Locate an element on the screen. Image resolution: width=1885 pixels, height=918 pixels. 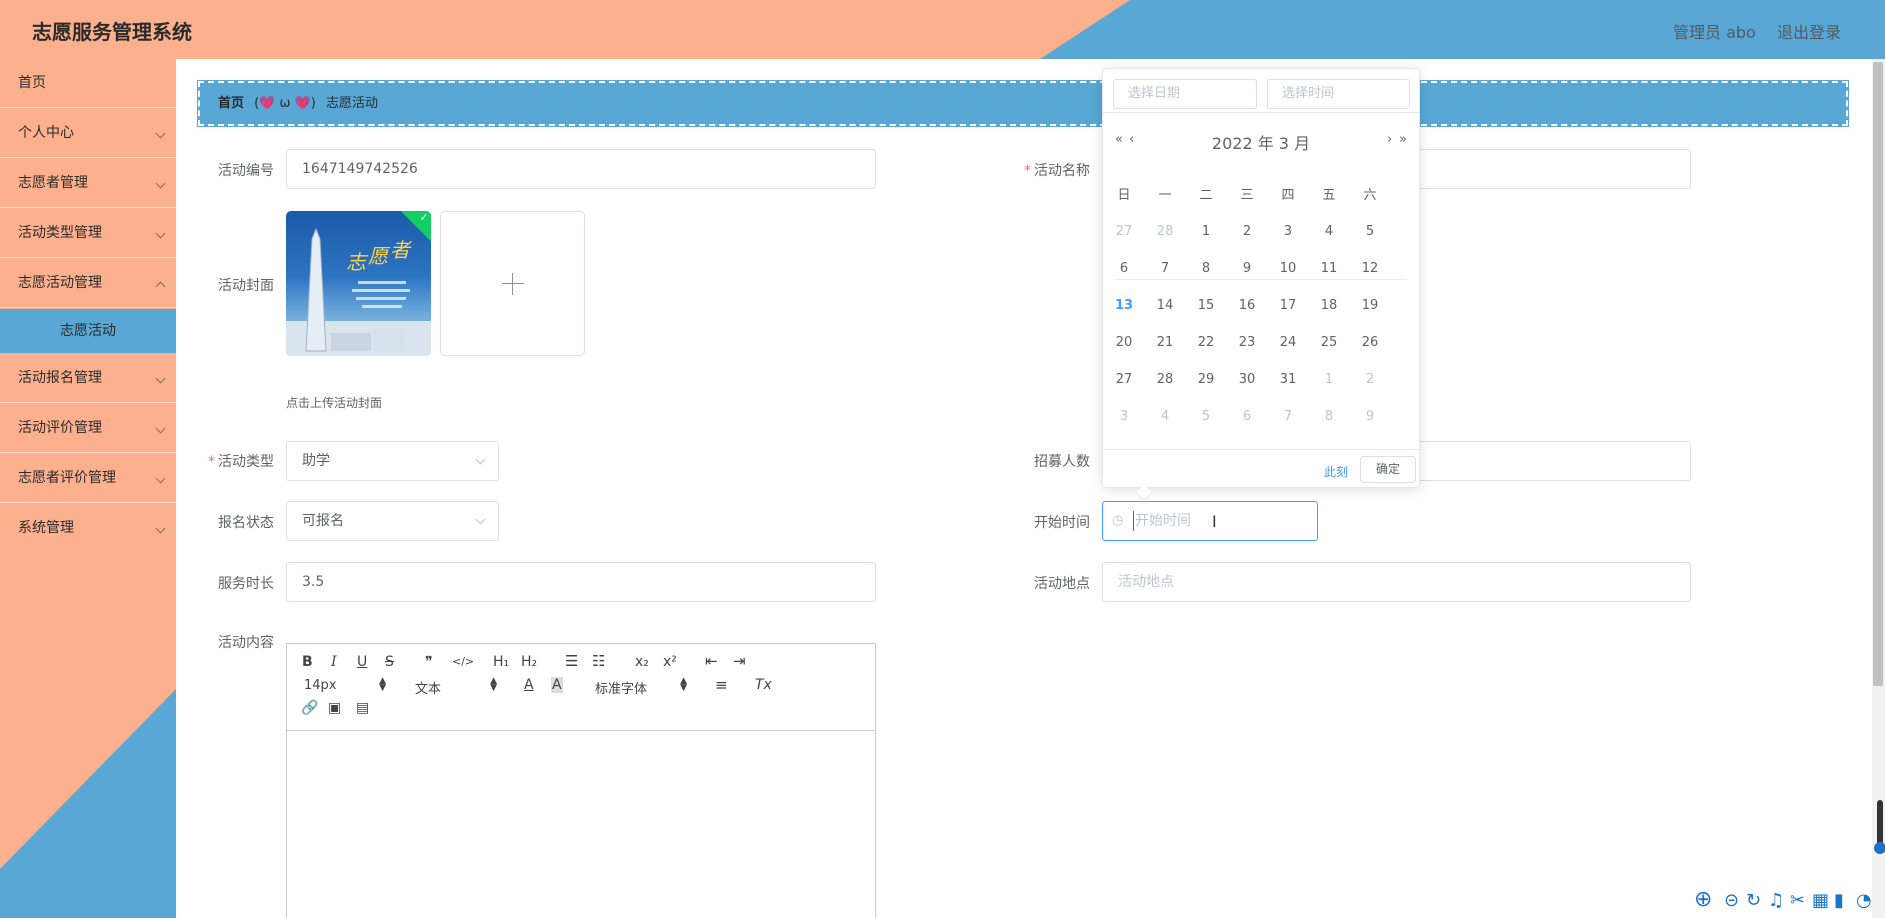
calendar-day: 17 is located at coordinates (1288, 305).